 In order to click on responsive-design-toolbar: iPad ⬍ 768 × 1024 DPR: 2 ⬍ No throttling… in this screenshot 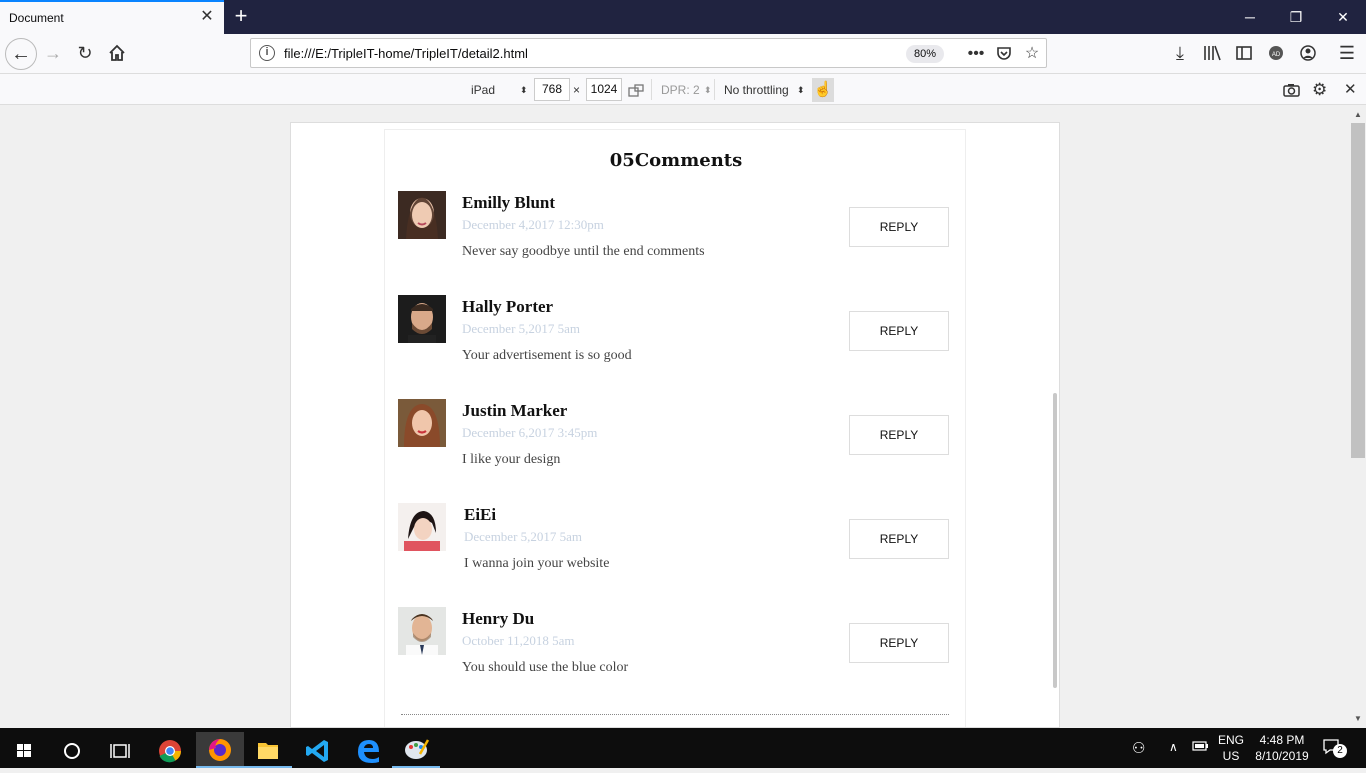, I will do `click(683, 89)`.